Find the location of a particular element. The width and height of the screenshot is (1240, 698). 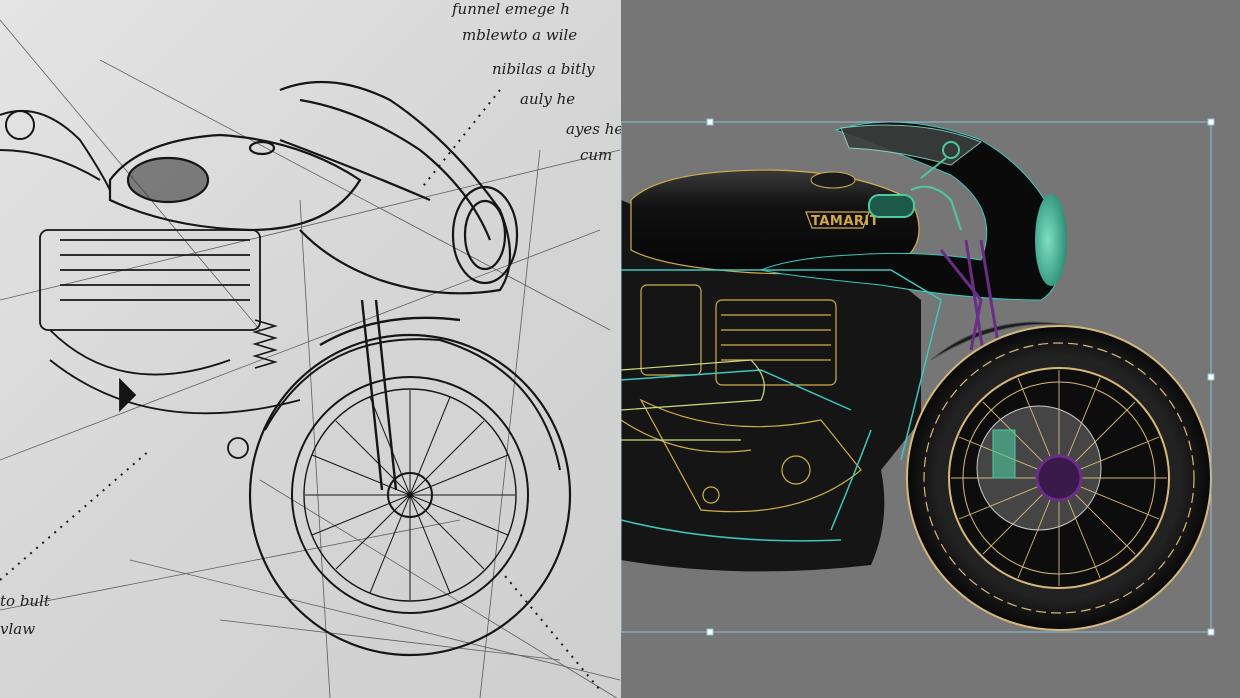

margin-note: to bult is located at coordinates (25, 601).